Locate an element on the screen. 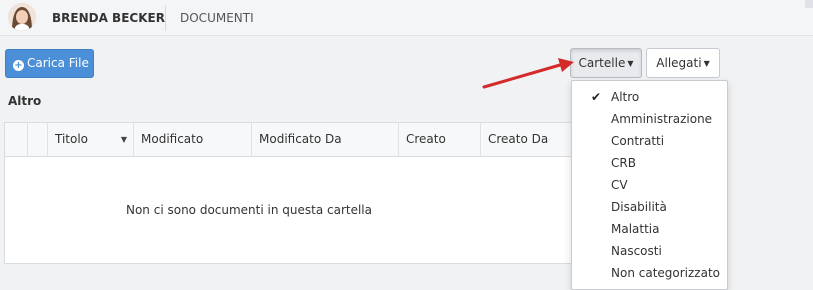 The height and width of the screenshot is (290, 813). check-icon: ✔ is located at coordinates (596, 97).